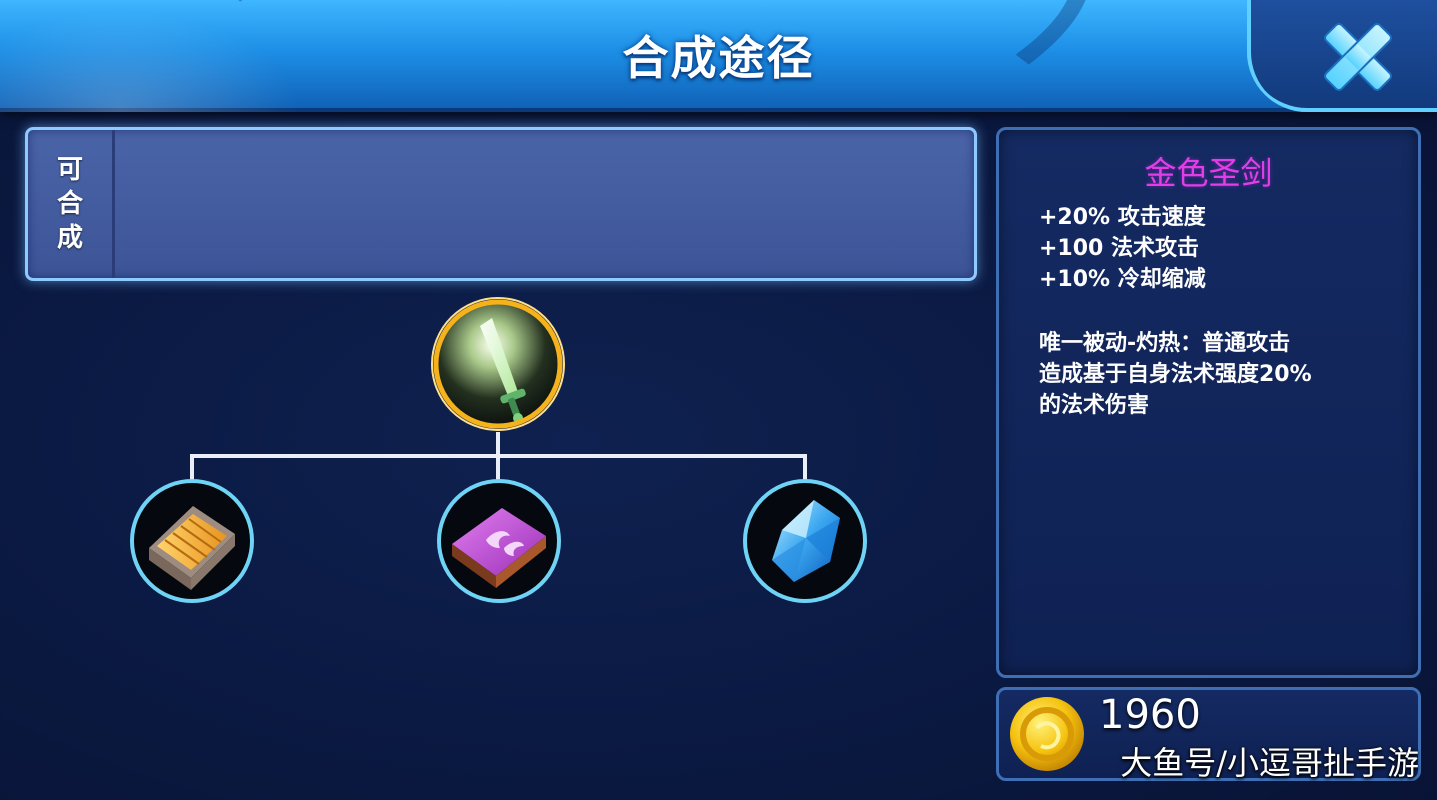 The width and height of the screenshot is (1437, 800). I want to click on item-name: 金色圣剑, so click(1208, 173).